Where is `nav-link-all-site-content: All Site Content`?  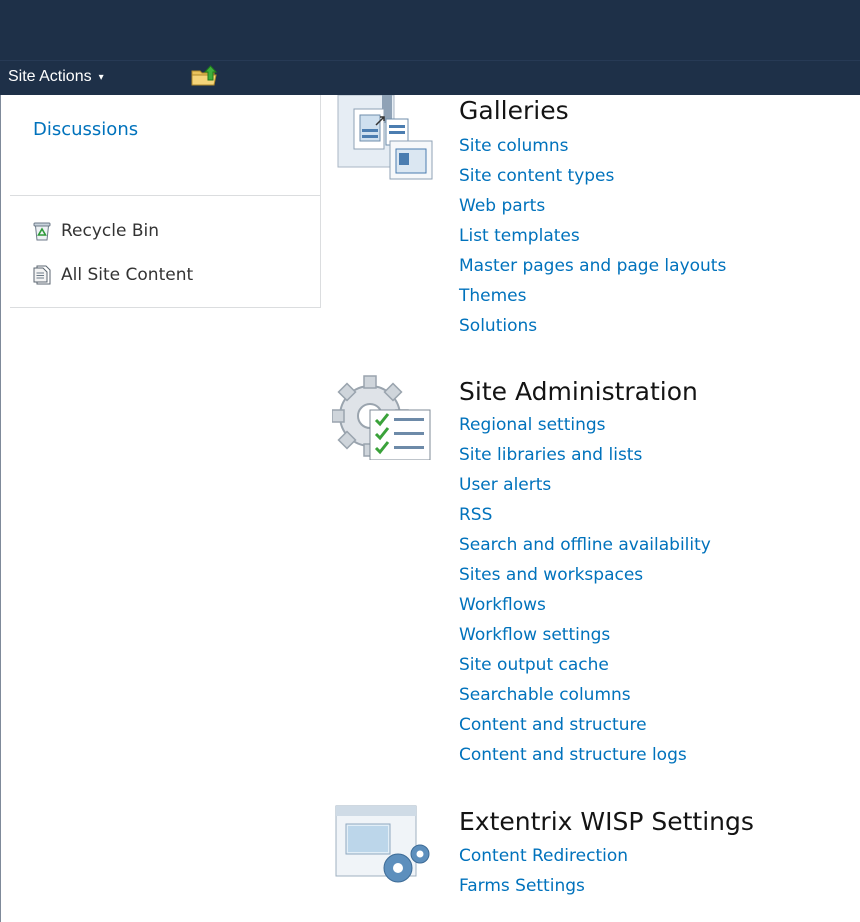
nav-link-all-site-content: All Site Content is located at coordinates (113, 275).